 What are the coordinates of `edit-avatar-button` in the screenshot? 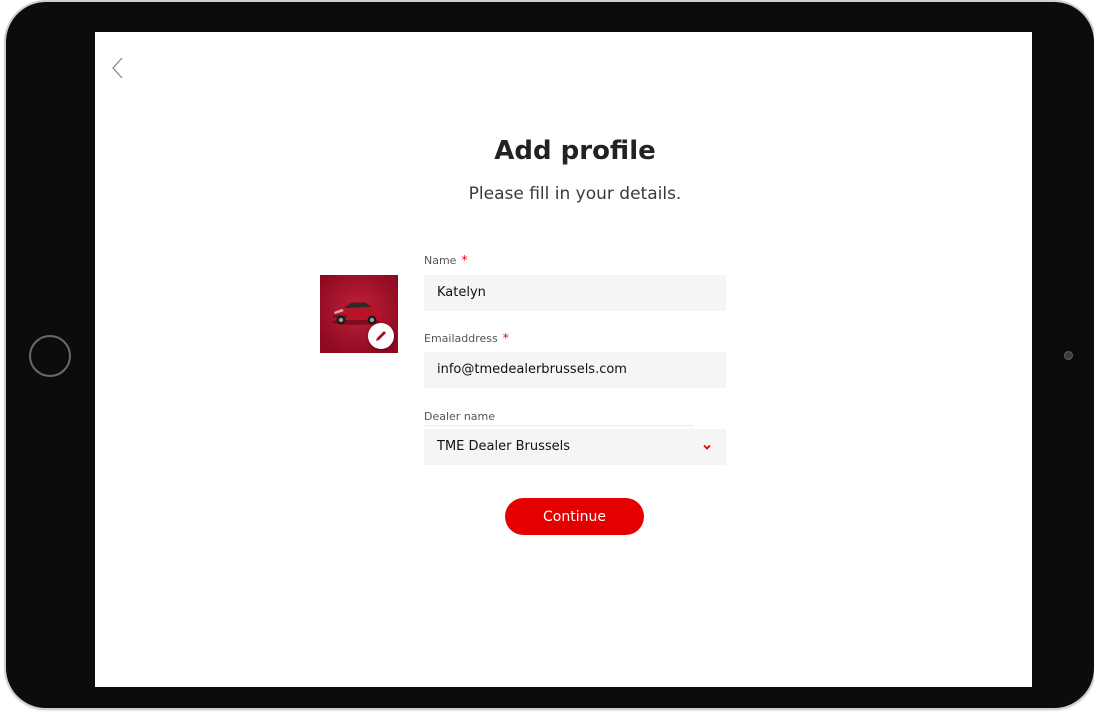 It's located at (381, 336).